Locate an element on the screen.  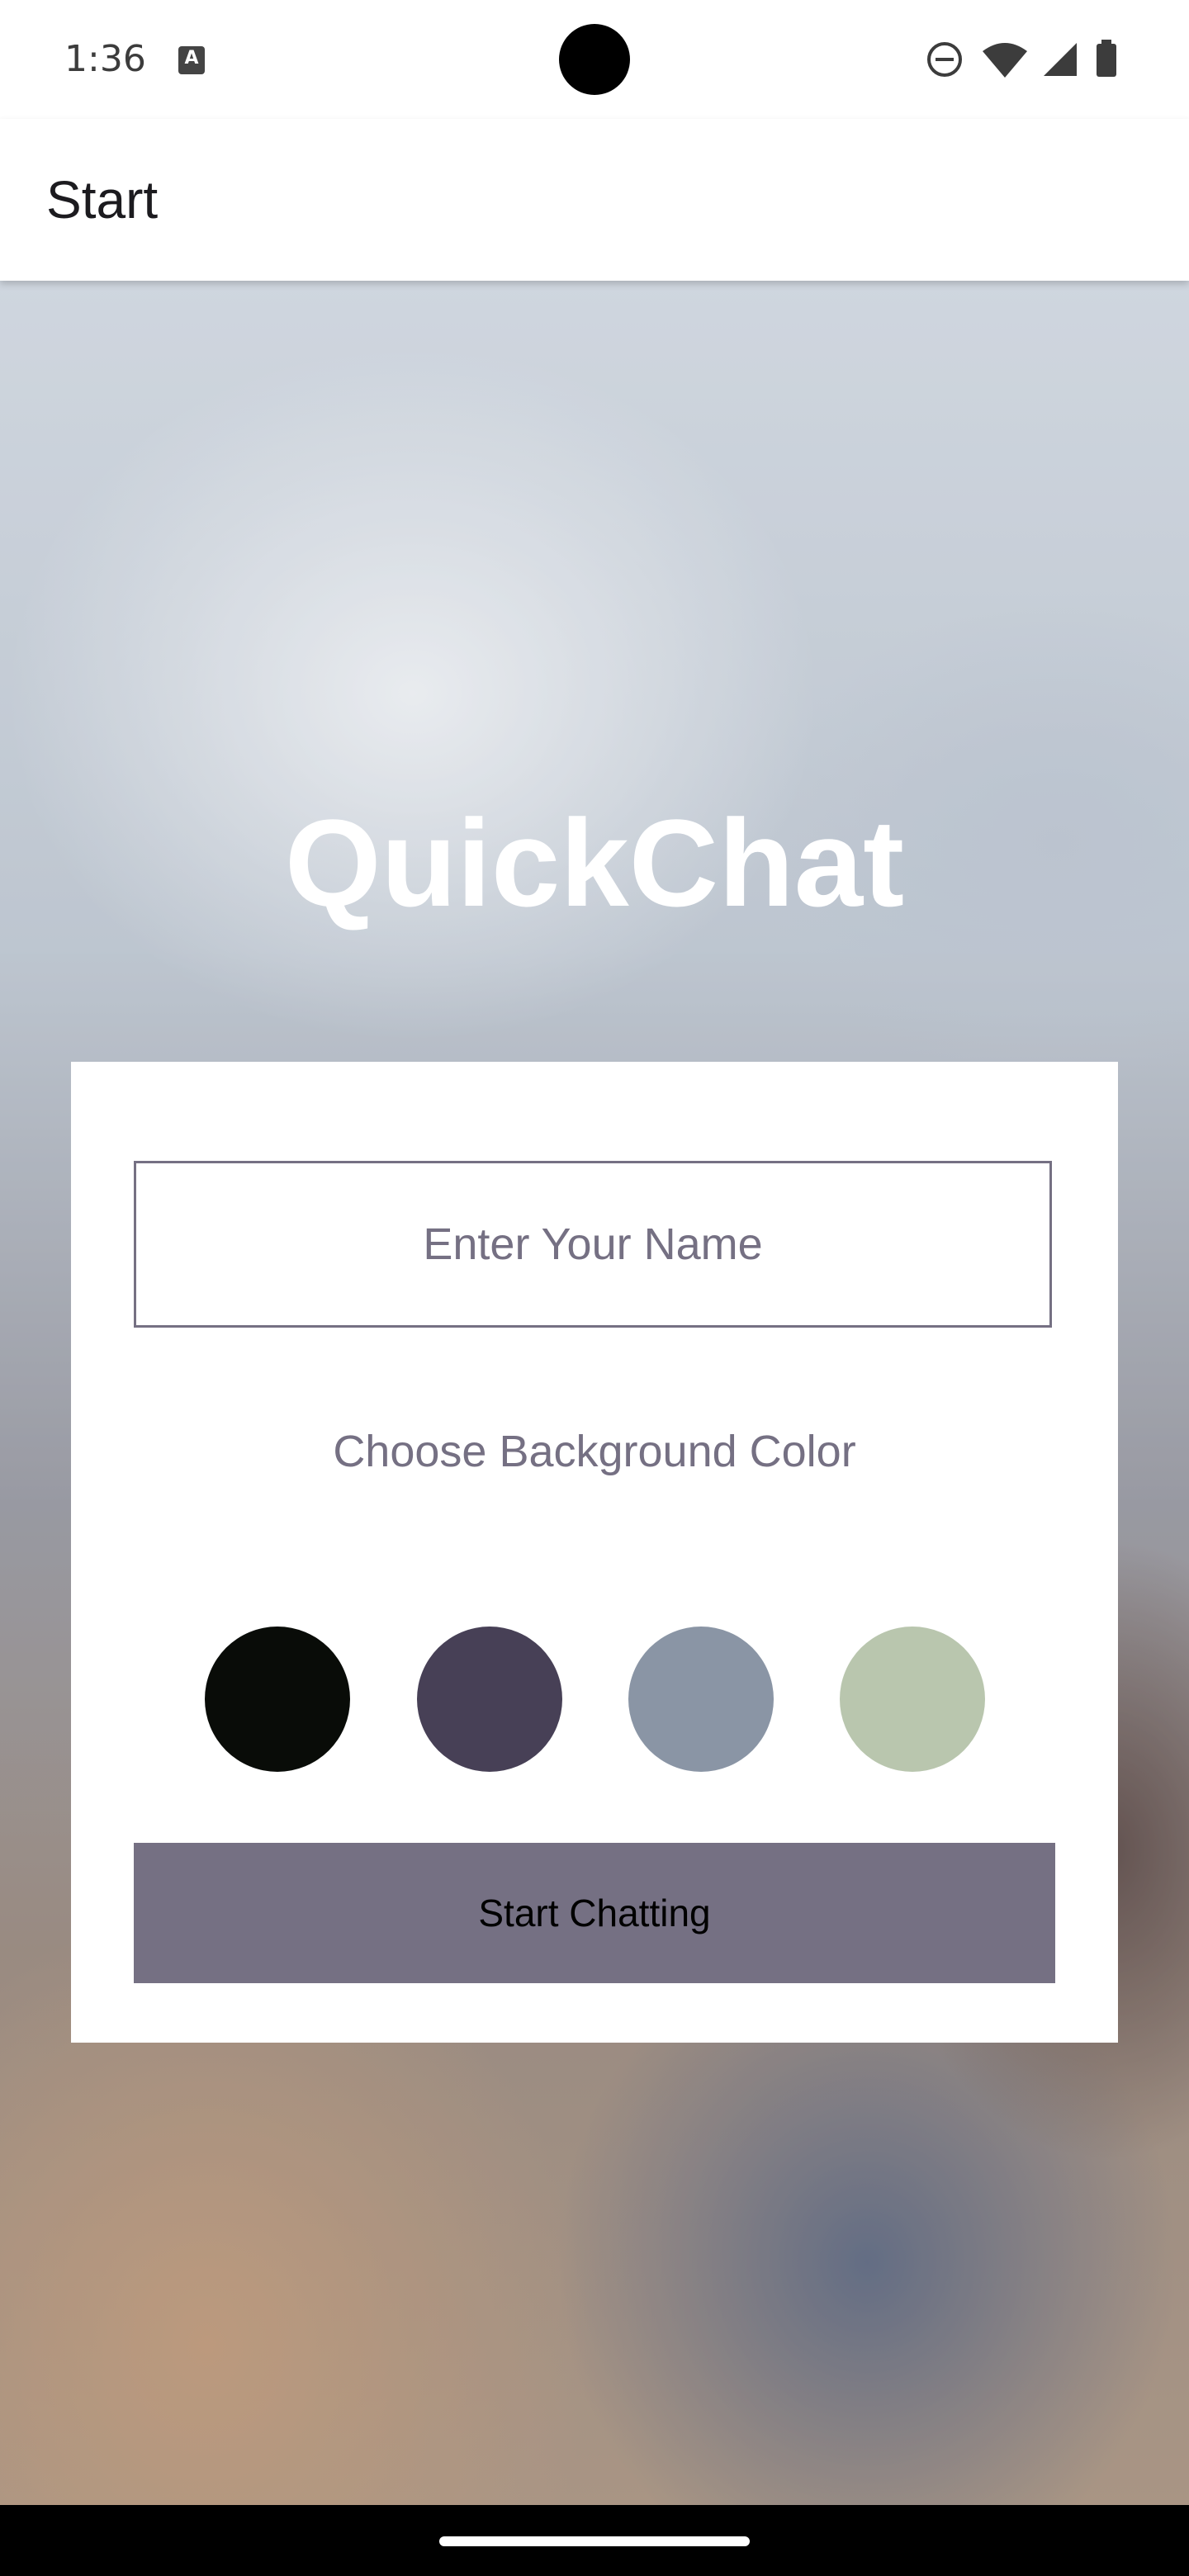
text-input-icon: A is located at coordinates (191, 60).